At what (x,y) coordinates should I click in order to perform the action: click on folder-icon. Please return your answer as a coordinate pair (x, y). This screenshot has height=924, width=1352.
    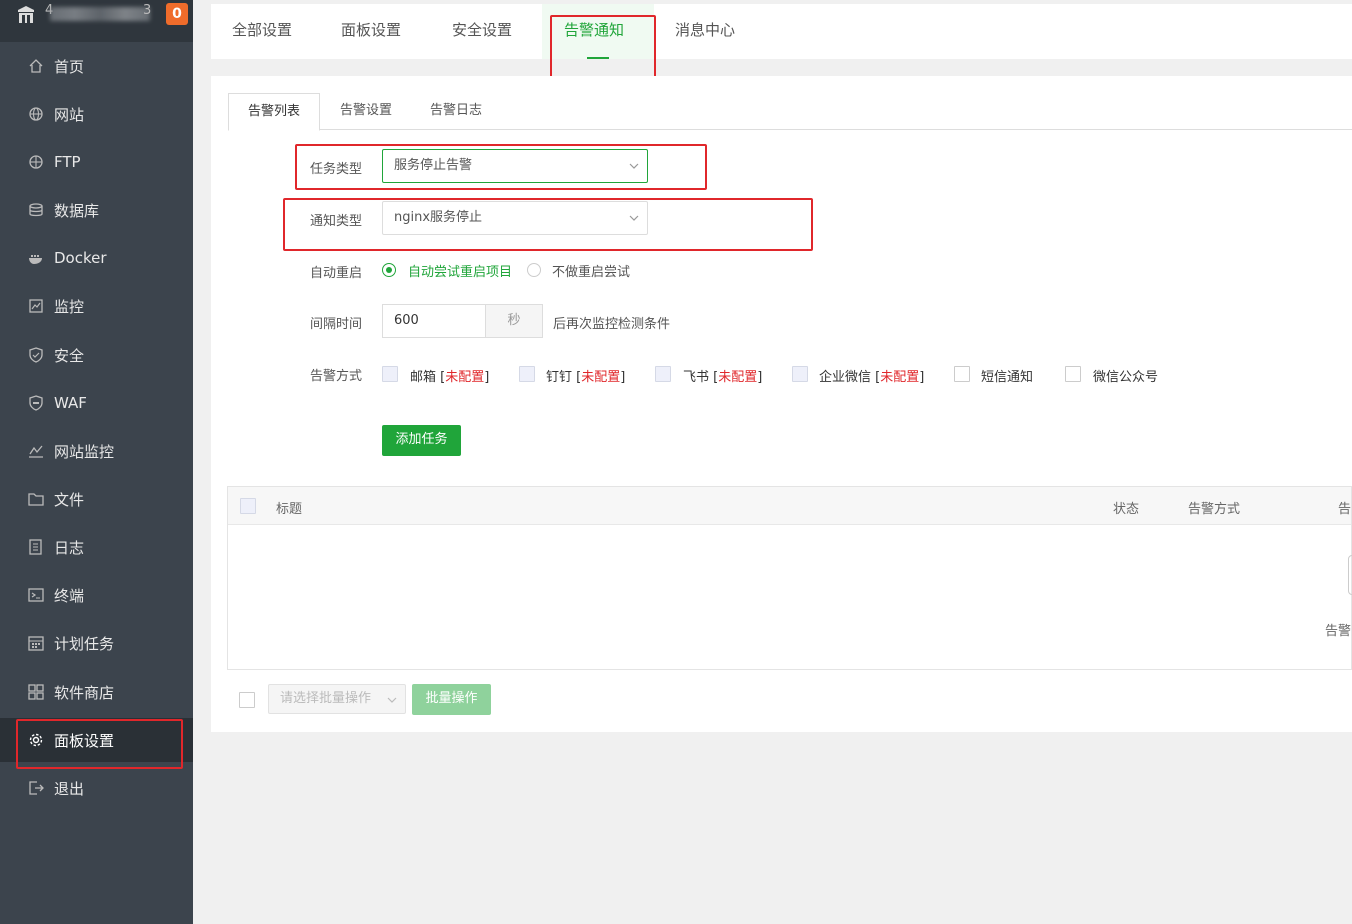
    Looking at the image, I should click on (35, 499).